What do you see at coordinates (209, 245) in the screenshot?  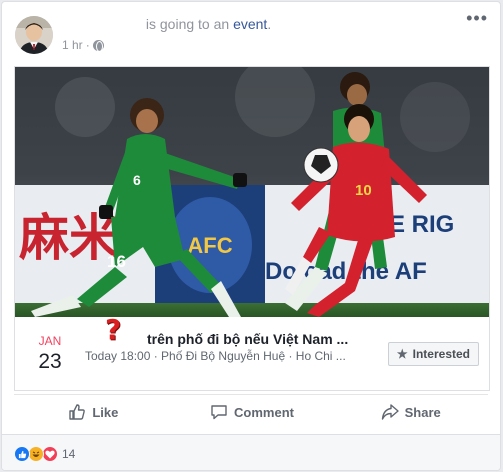 I see `photo-board-logo: AFC` at bounding box center [209, 245].